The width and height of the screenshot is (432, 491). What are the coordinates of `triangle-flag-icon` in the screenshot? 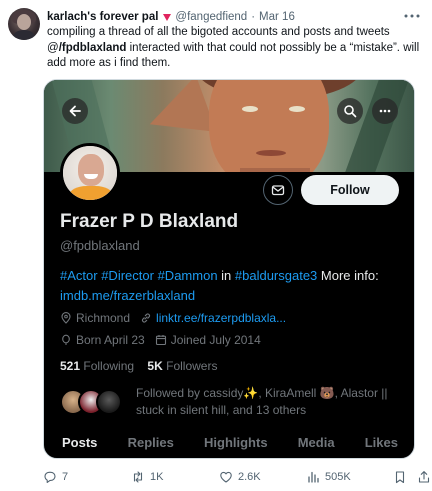 It's located at (167, 17).